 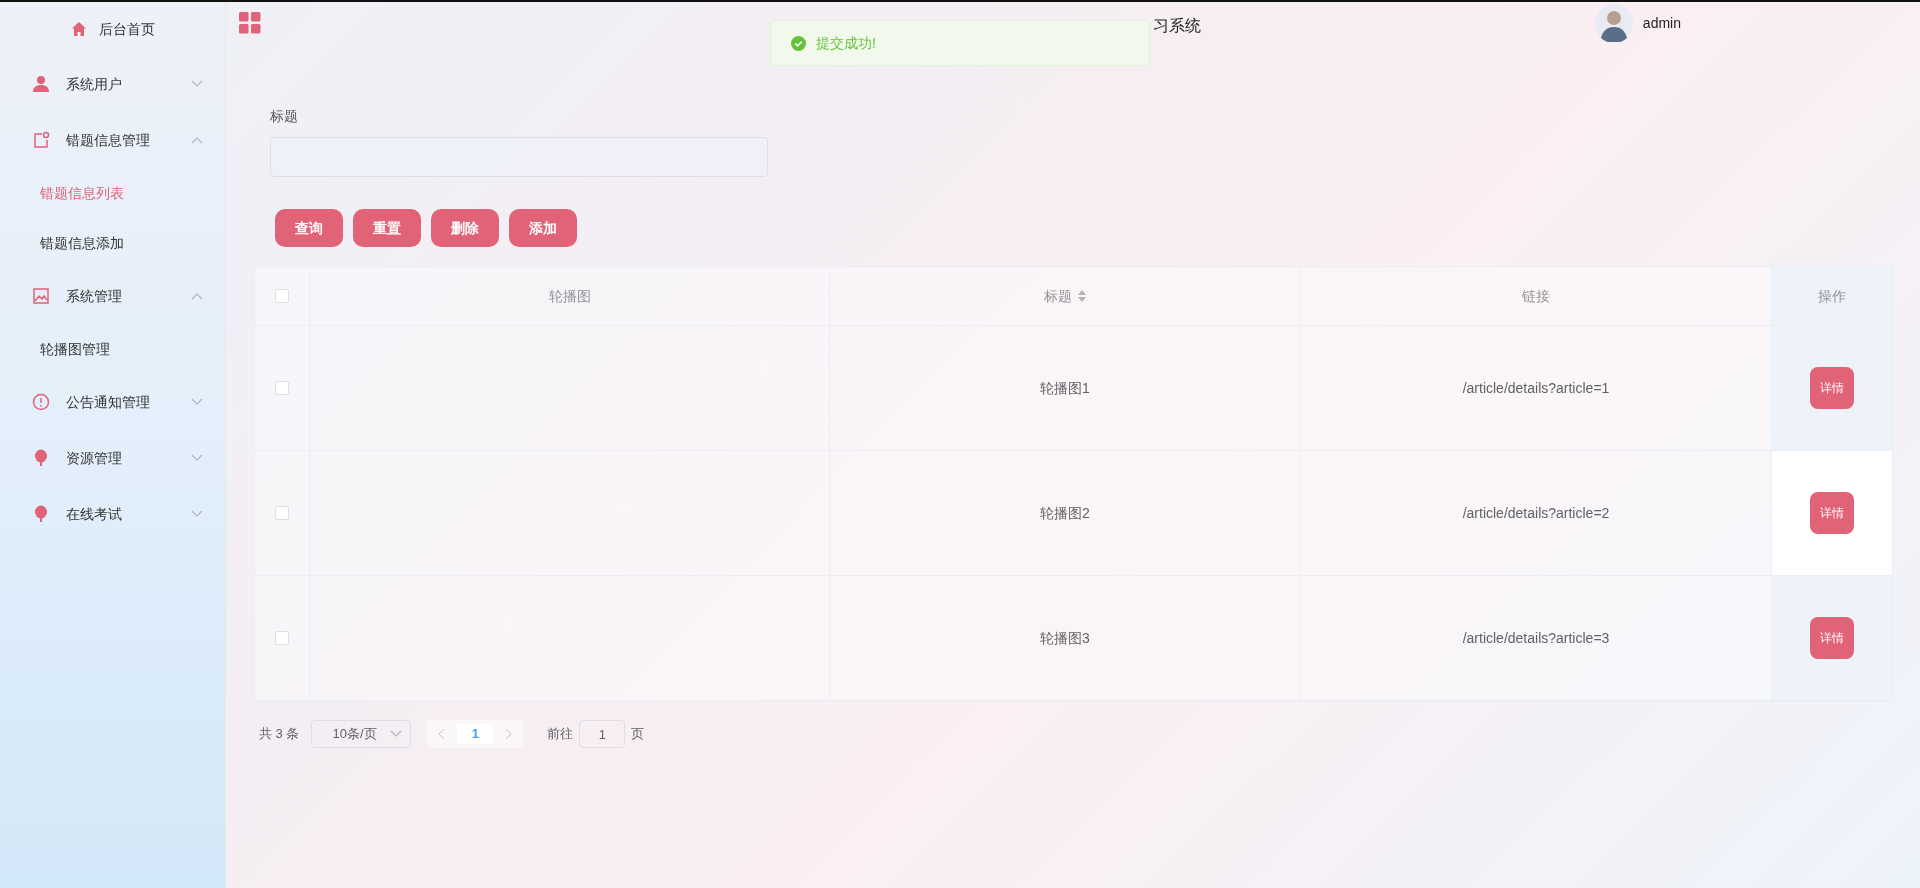 I want to click on sidebar-submenu-item: 轮播图管理, so click(x=112, y=349).